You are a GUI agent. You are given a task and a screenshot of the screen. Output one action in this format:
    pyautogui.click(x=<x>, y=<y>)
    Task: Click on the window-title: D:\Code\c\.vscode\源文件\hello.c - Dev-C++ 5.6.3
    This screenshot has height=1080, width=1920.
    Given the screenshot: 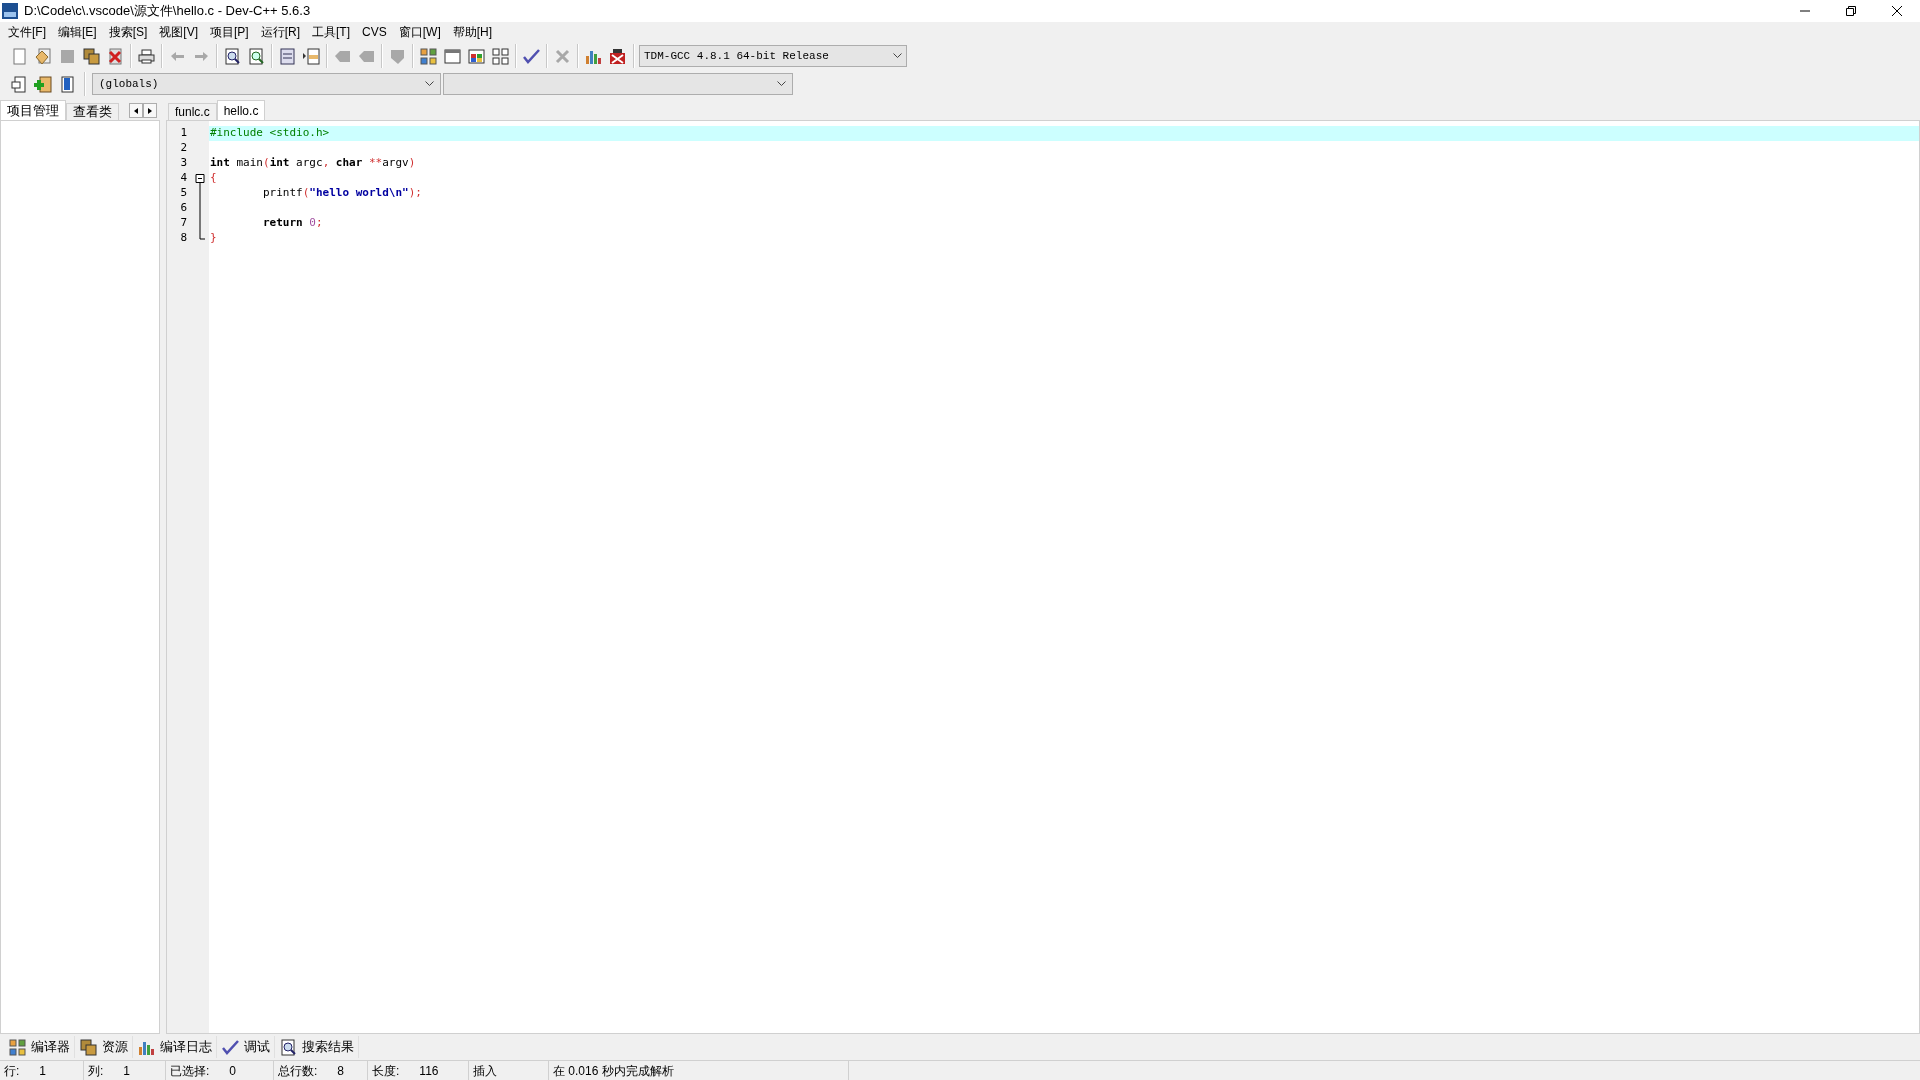 What is the action you would take?
    pyautogui.click(x=167, y=11)
    